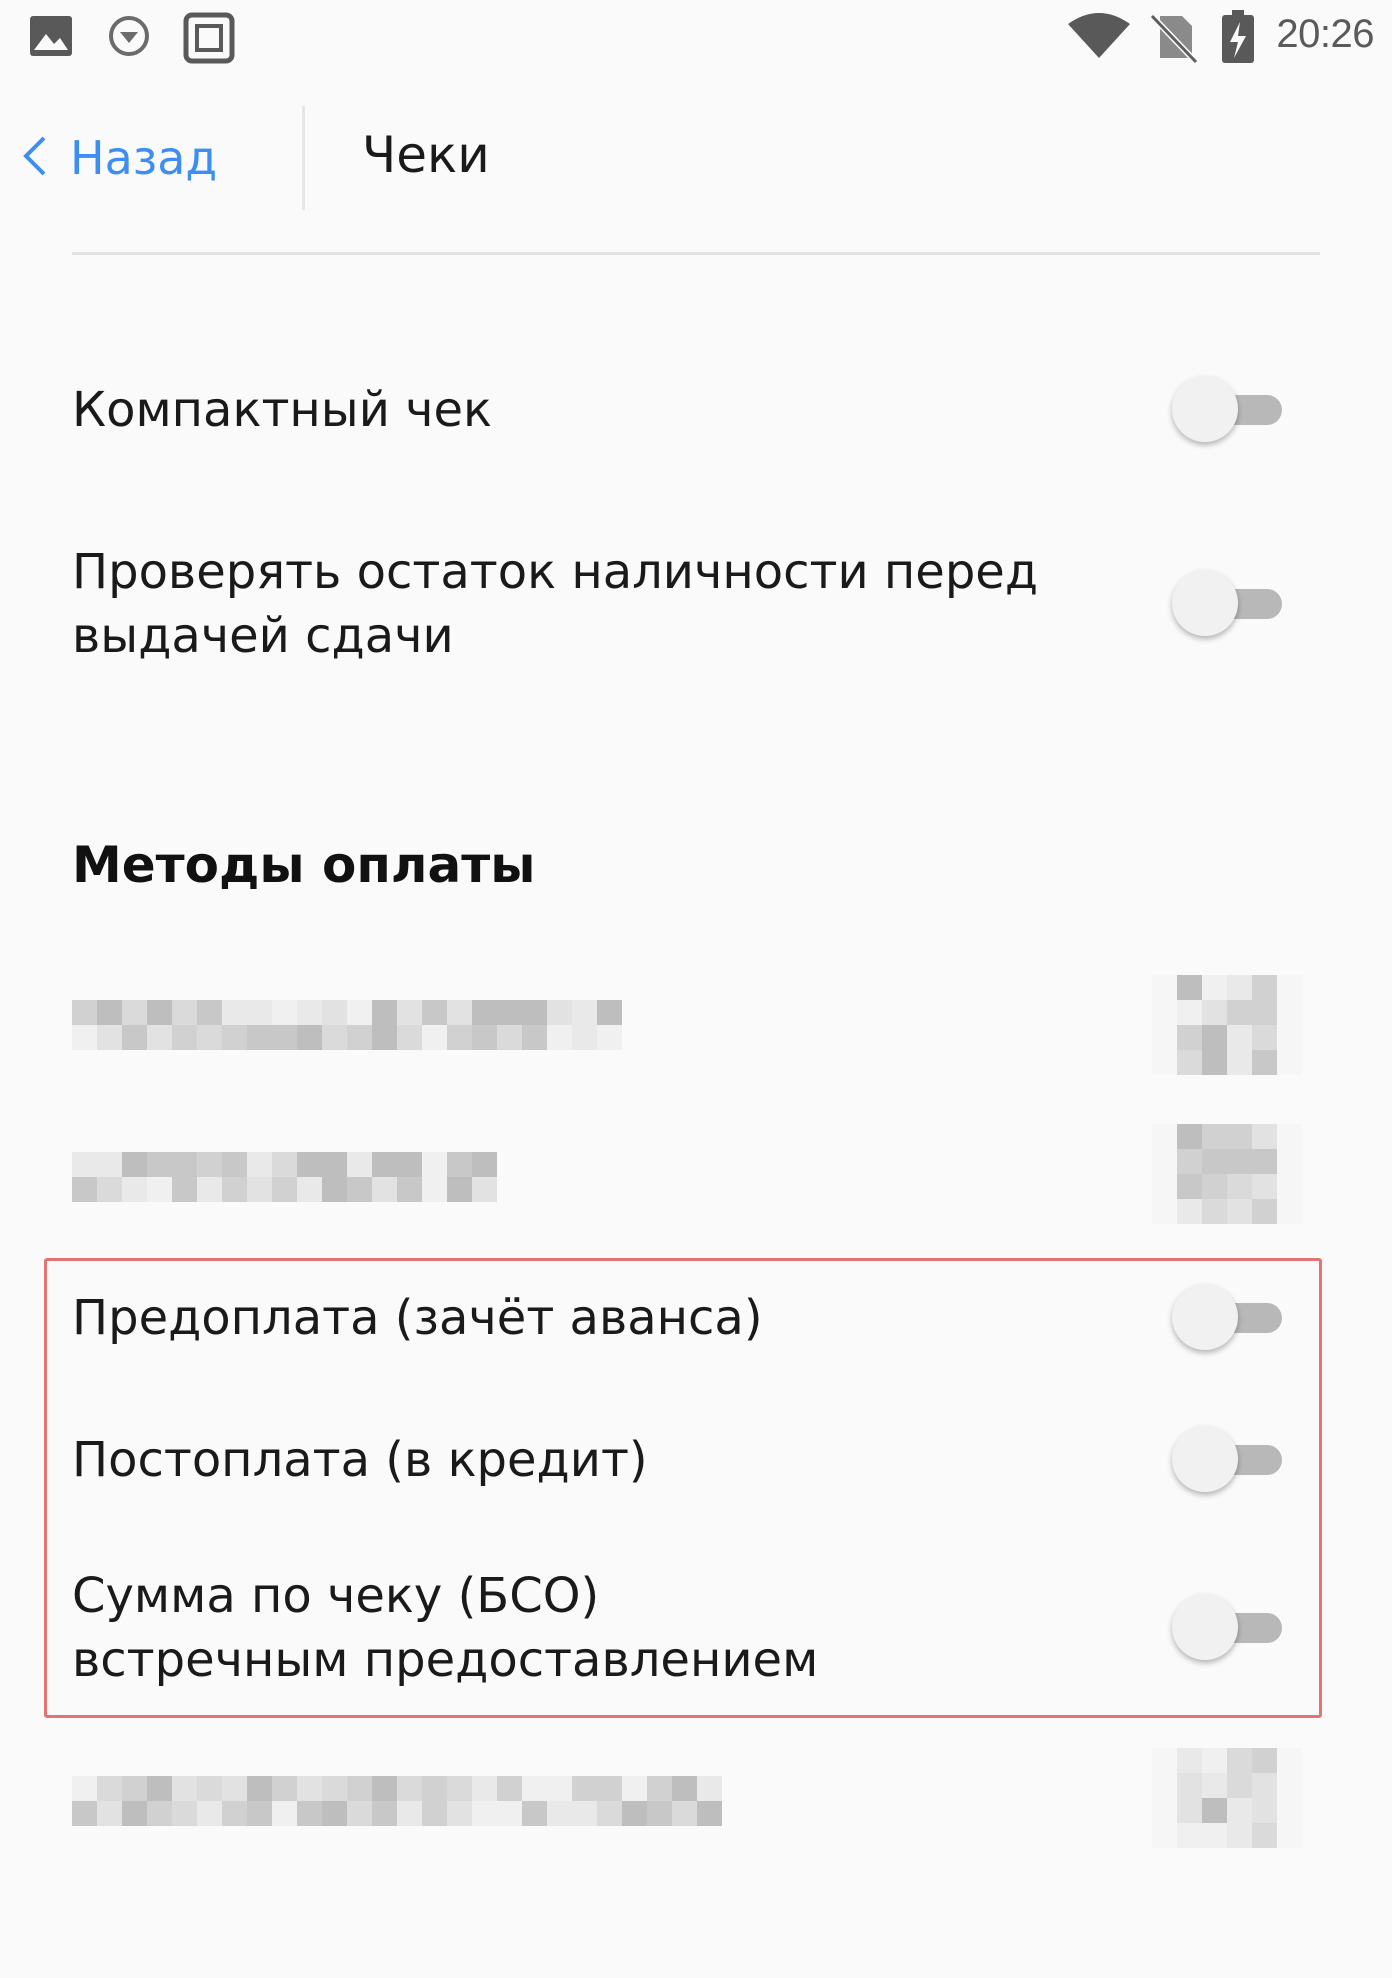 The image size is (1392, 1978). What do you see at coordinates (35, 158) in the screenshot?
I see `chevron-left-icon` at bounding box center [35, 158].